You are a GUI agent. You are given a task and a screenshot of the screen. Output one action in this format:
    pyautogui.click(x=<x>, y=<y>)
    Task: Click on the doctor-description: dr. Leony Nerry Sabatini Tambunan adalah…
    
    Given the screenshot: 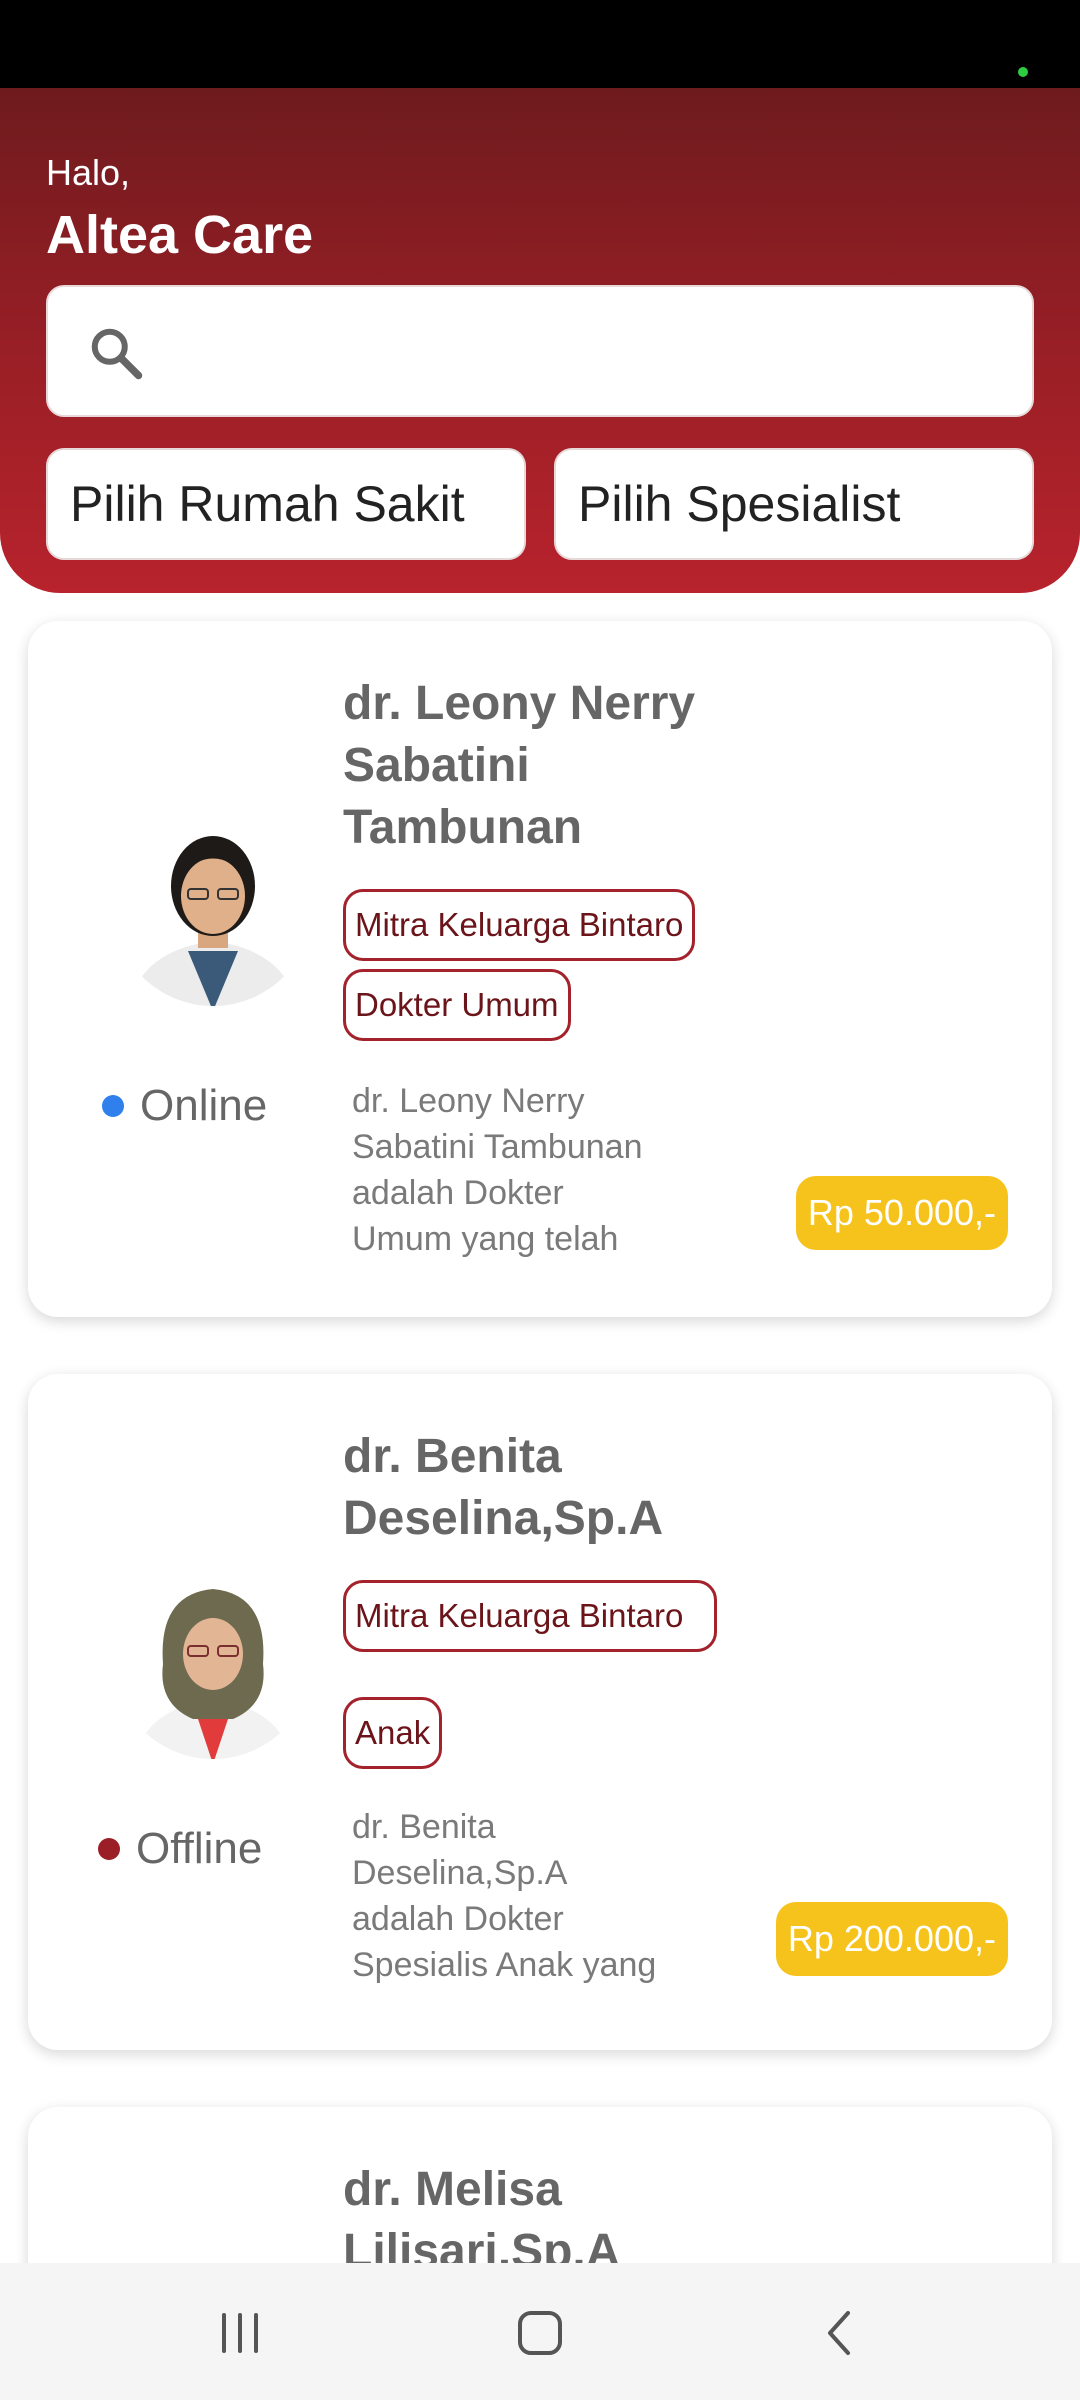 What is the action you would take?
    pyautogui.click(x=497, y=1170)
    